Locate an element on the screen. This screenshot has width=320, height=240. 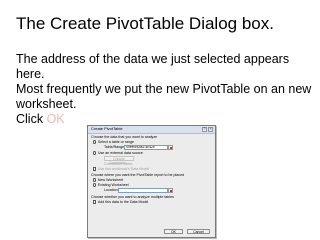
add-data-model-checkbox is located at coordinates (95, 202).